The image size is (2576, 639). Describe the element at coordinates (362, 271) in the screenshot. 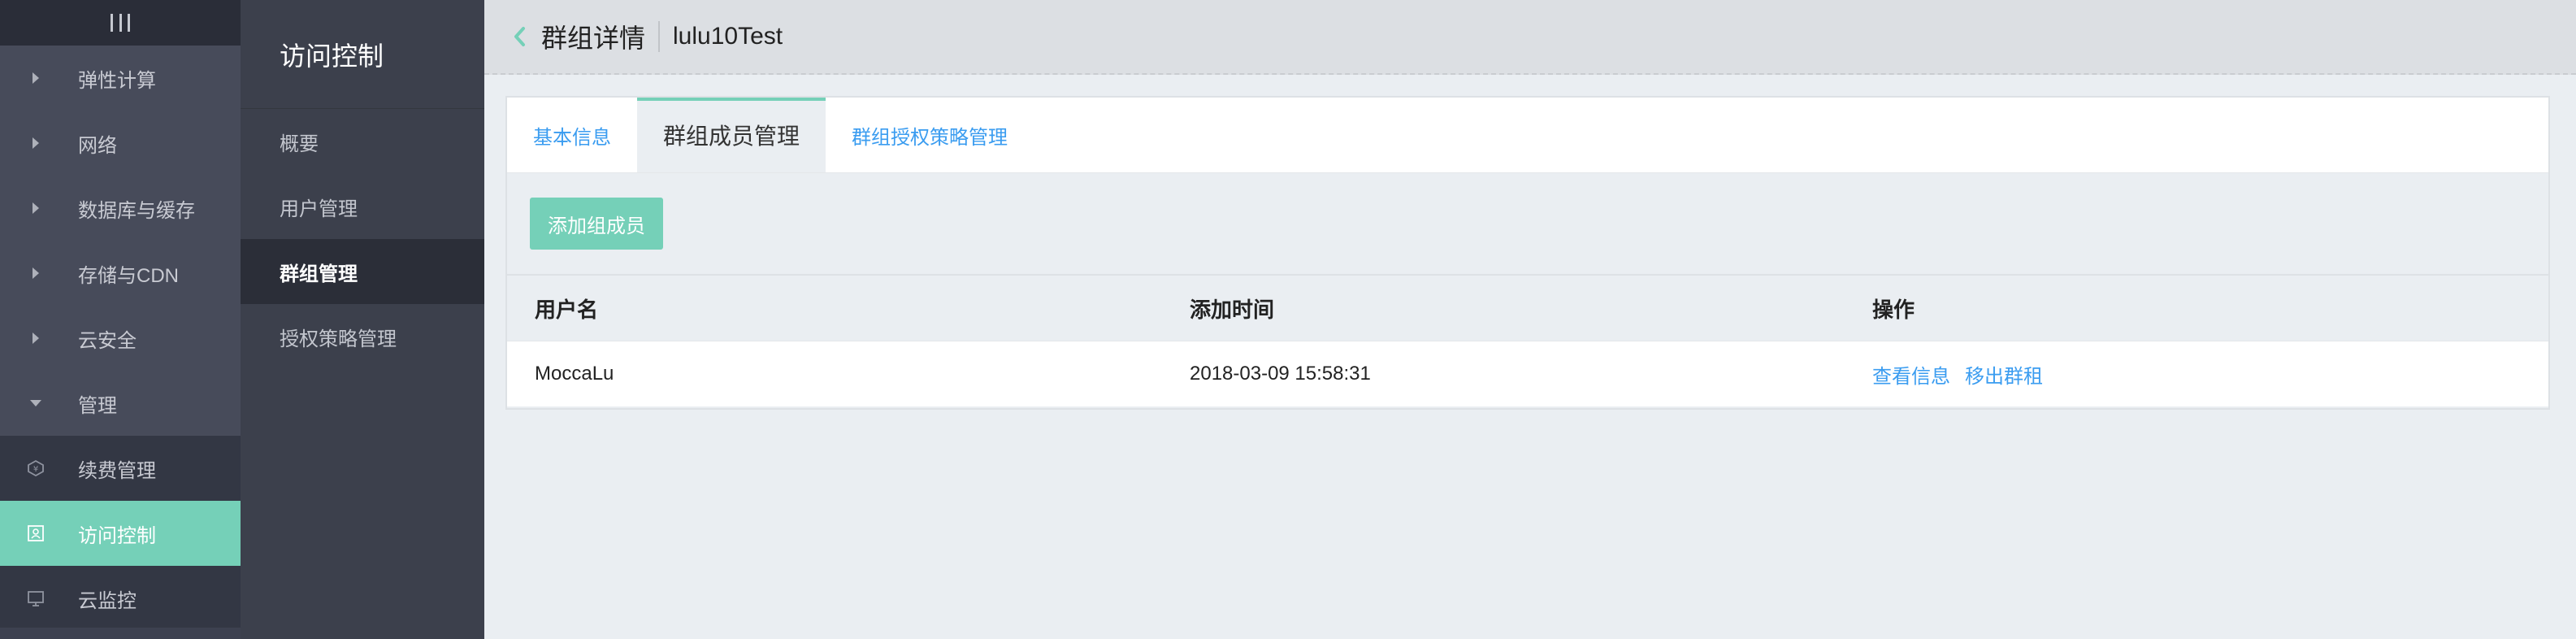

I see `sidebar-item-groups: 群组管理` at that location.